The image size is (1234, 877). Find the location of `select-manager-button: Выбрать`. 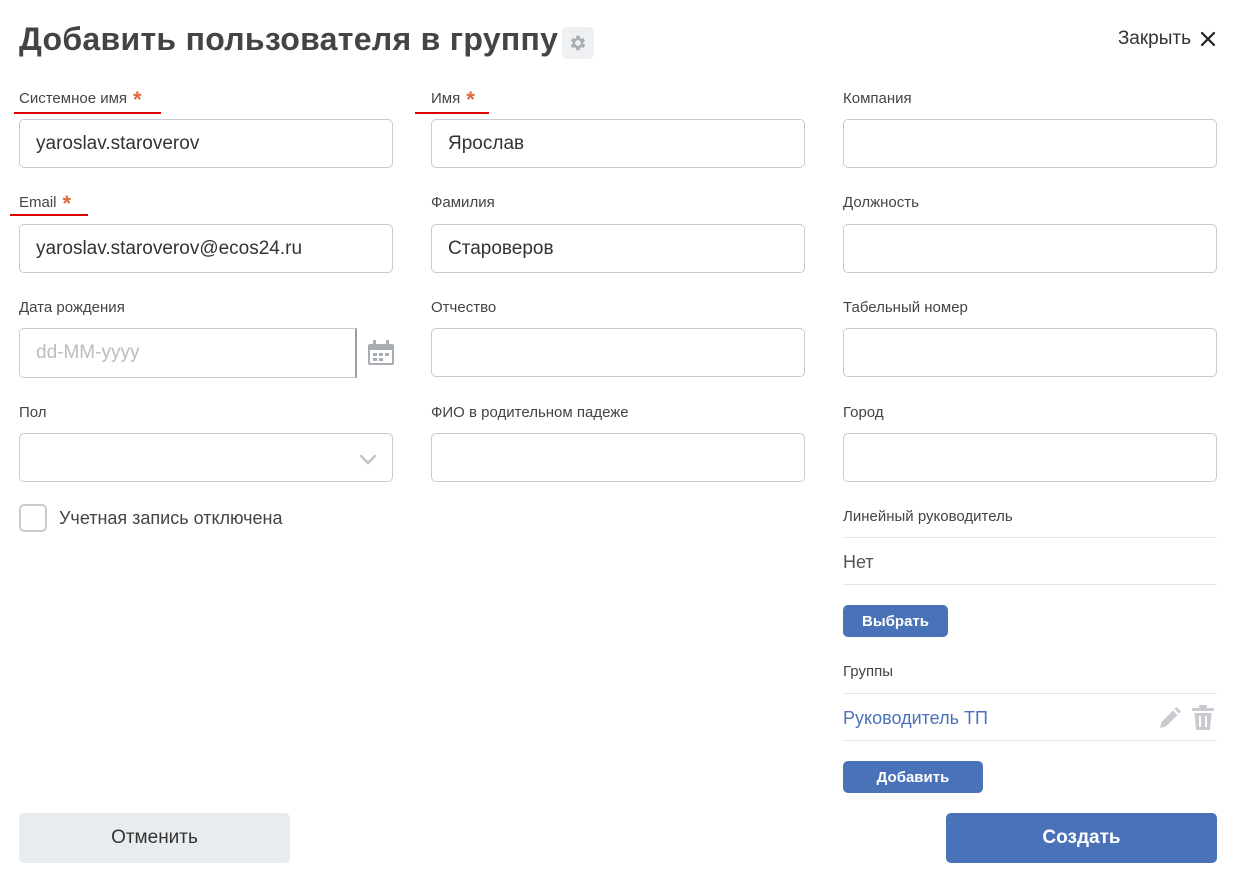

select-manager-button: Выбрать is located at coordinates (895, 621).